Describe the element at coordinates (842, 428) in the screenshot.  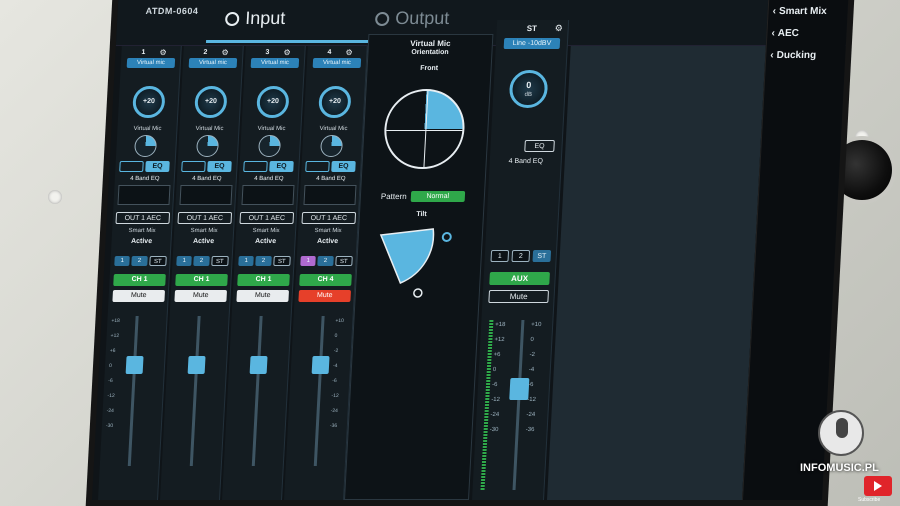
I see `microphone-icon` at that location.